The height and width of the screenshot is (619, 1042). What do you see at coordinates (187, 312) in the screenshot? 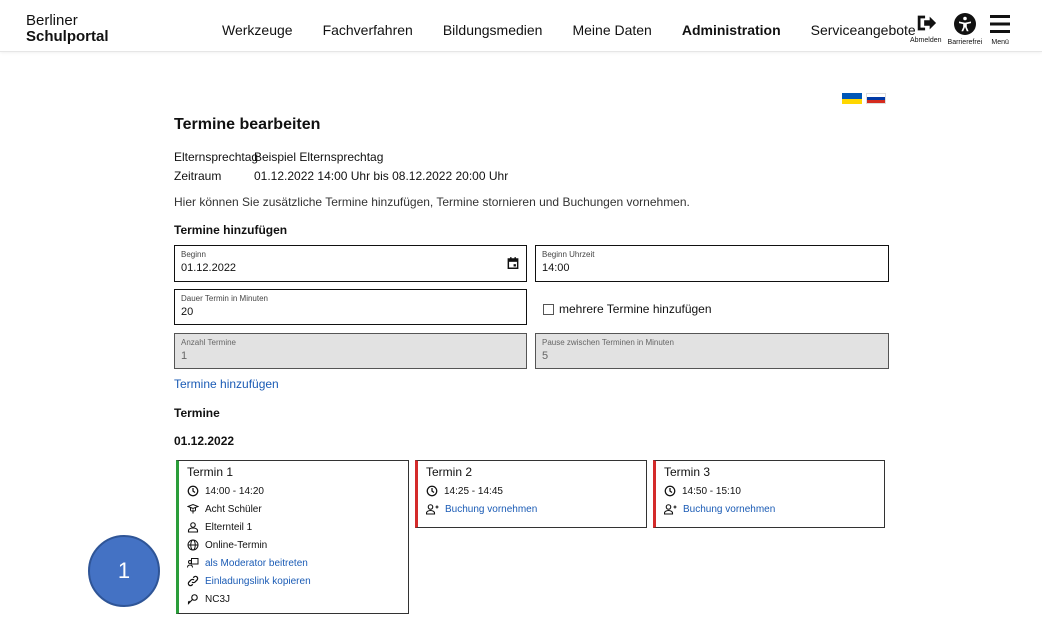
I see `field-value: 20` at bounding box center [187, 312].